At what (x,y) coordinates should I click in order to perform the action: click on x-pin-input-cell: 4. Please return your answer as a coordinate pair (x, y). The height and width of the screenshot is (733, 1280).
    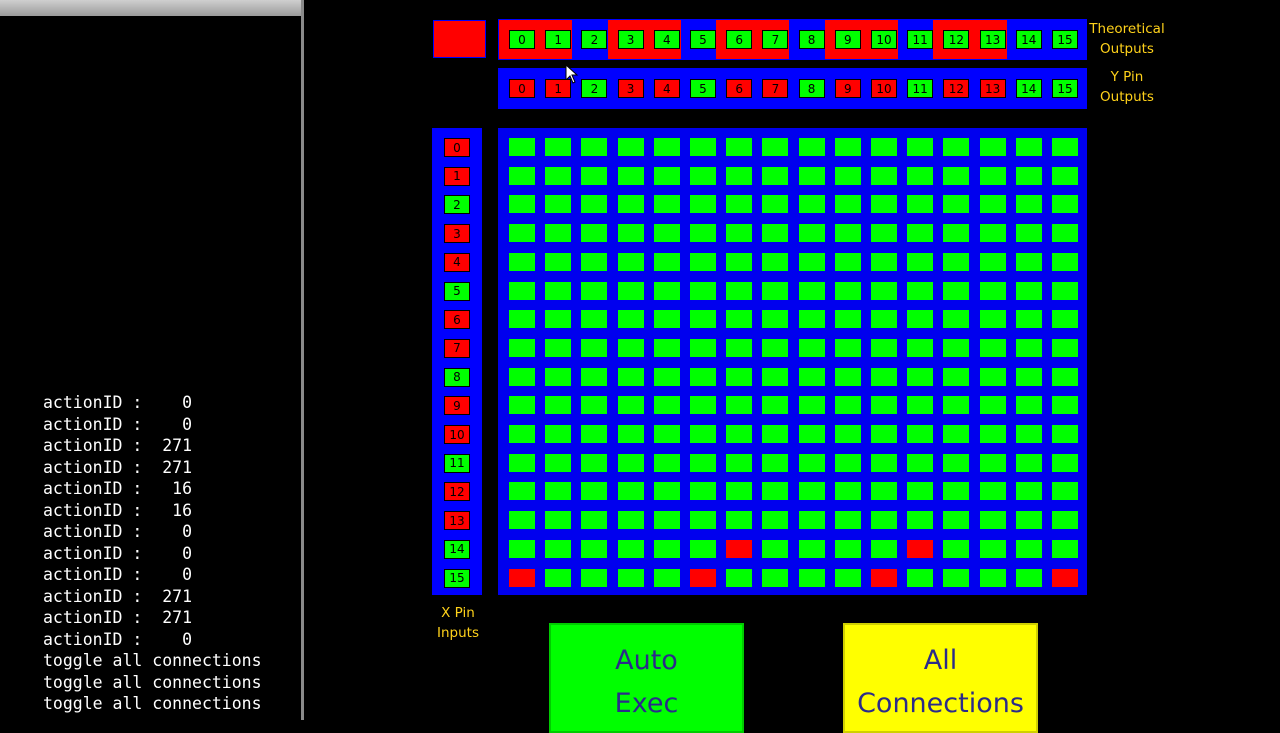
    Looking at the image, I should click on (457, 262).